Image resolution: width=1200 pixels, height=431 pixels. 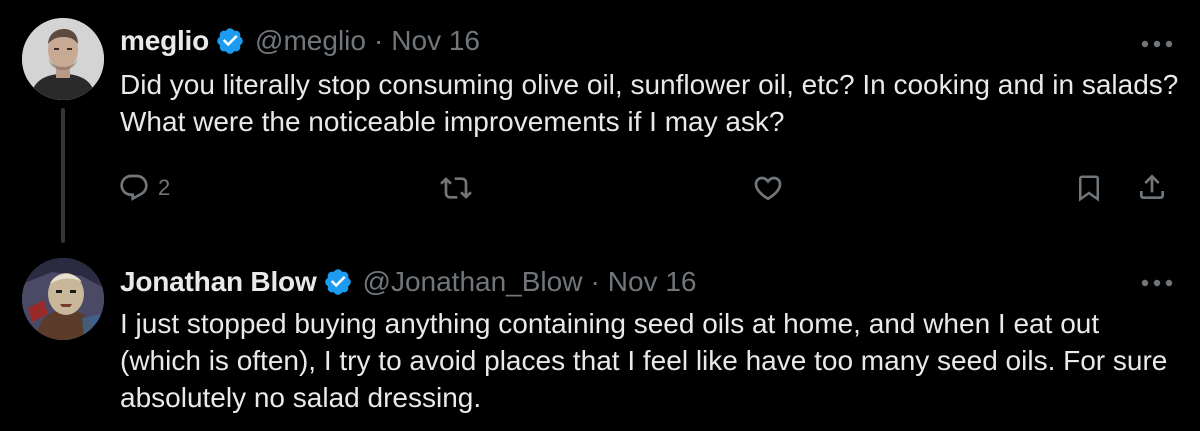 What do you see at coordinates (63, 59) in the screenshot?
I see `avatar-meglio` at bounding box center [63, 59].